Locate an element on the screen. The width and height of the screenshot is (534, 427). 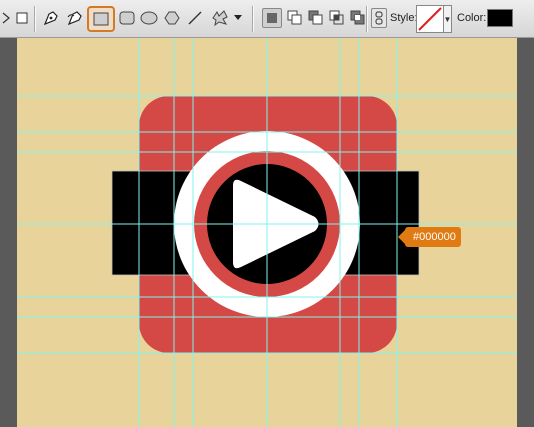
no-style-icon is located at coordinates (430, 19).